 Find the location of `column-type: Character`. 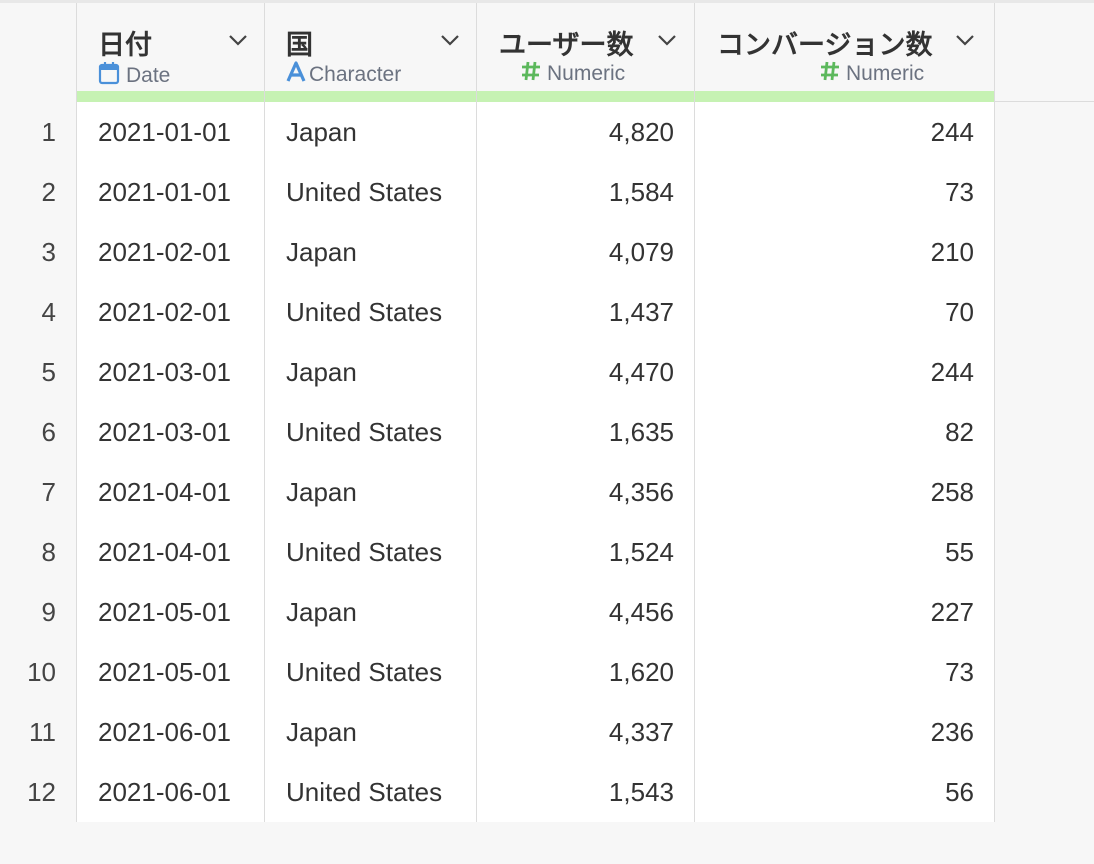

column-type: Character is located at coordinates (343, 75).